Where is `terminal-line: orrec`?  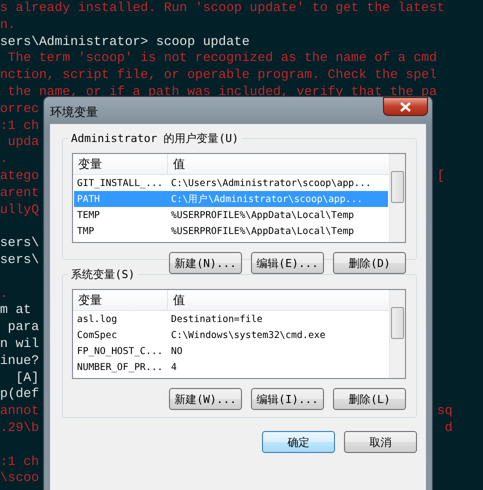
terminal-line: orrec is located at coordinates (20, 108).